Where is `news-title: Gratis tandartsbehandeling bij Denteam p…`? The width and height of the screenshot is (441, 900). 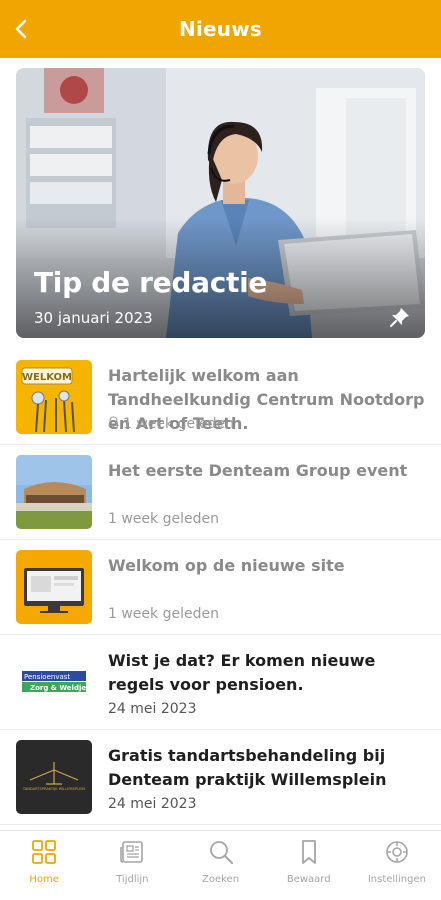
news-title: Gratis tandartsbehandeling bij Denteam p… is located at coordinates (247, 767).